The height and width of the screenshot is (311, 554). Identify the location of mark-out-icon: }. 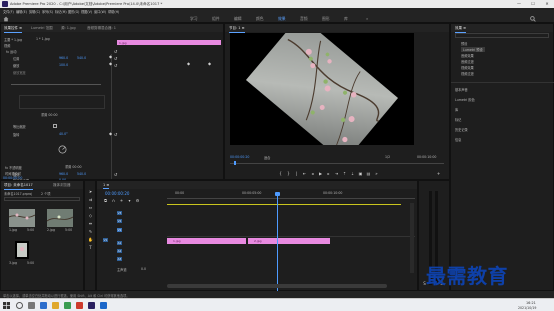
(288, 173).